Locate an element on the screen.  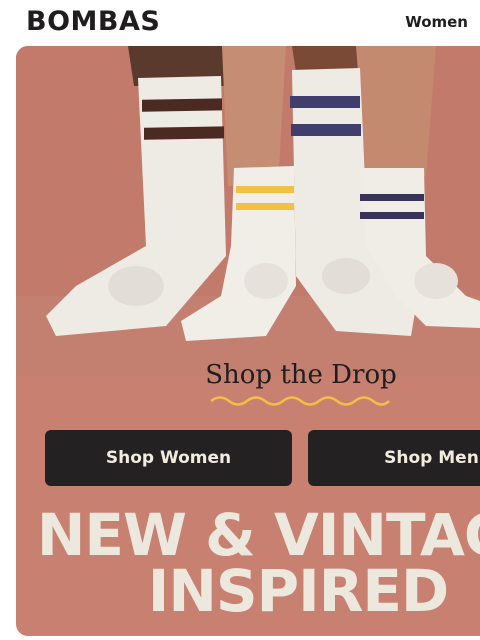
shop-men-button: Shop Men is located at coordinates (394, 458).